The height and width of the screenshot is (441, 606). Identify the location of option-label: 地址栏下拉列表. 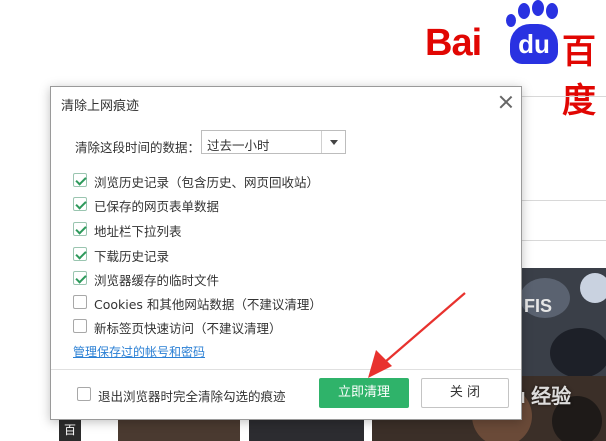
(138, 231).